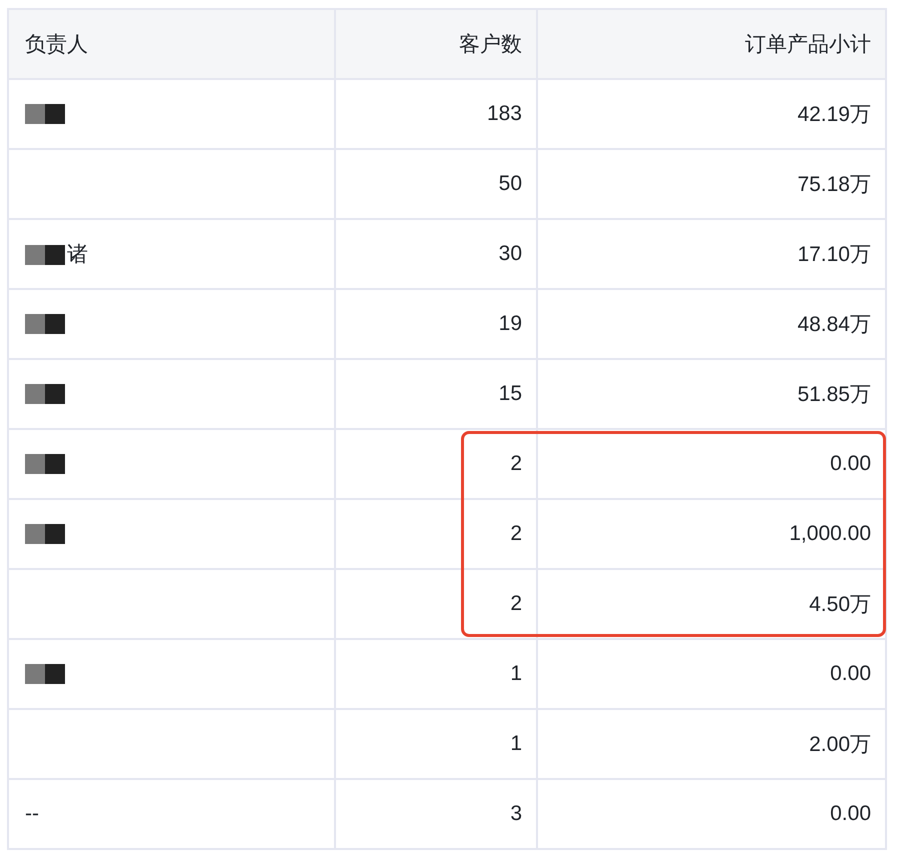 The height and width of the screenshot is (858, 902). I want to click on table-cell: 51.85万, so click(834, 394).